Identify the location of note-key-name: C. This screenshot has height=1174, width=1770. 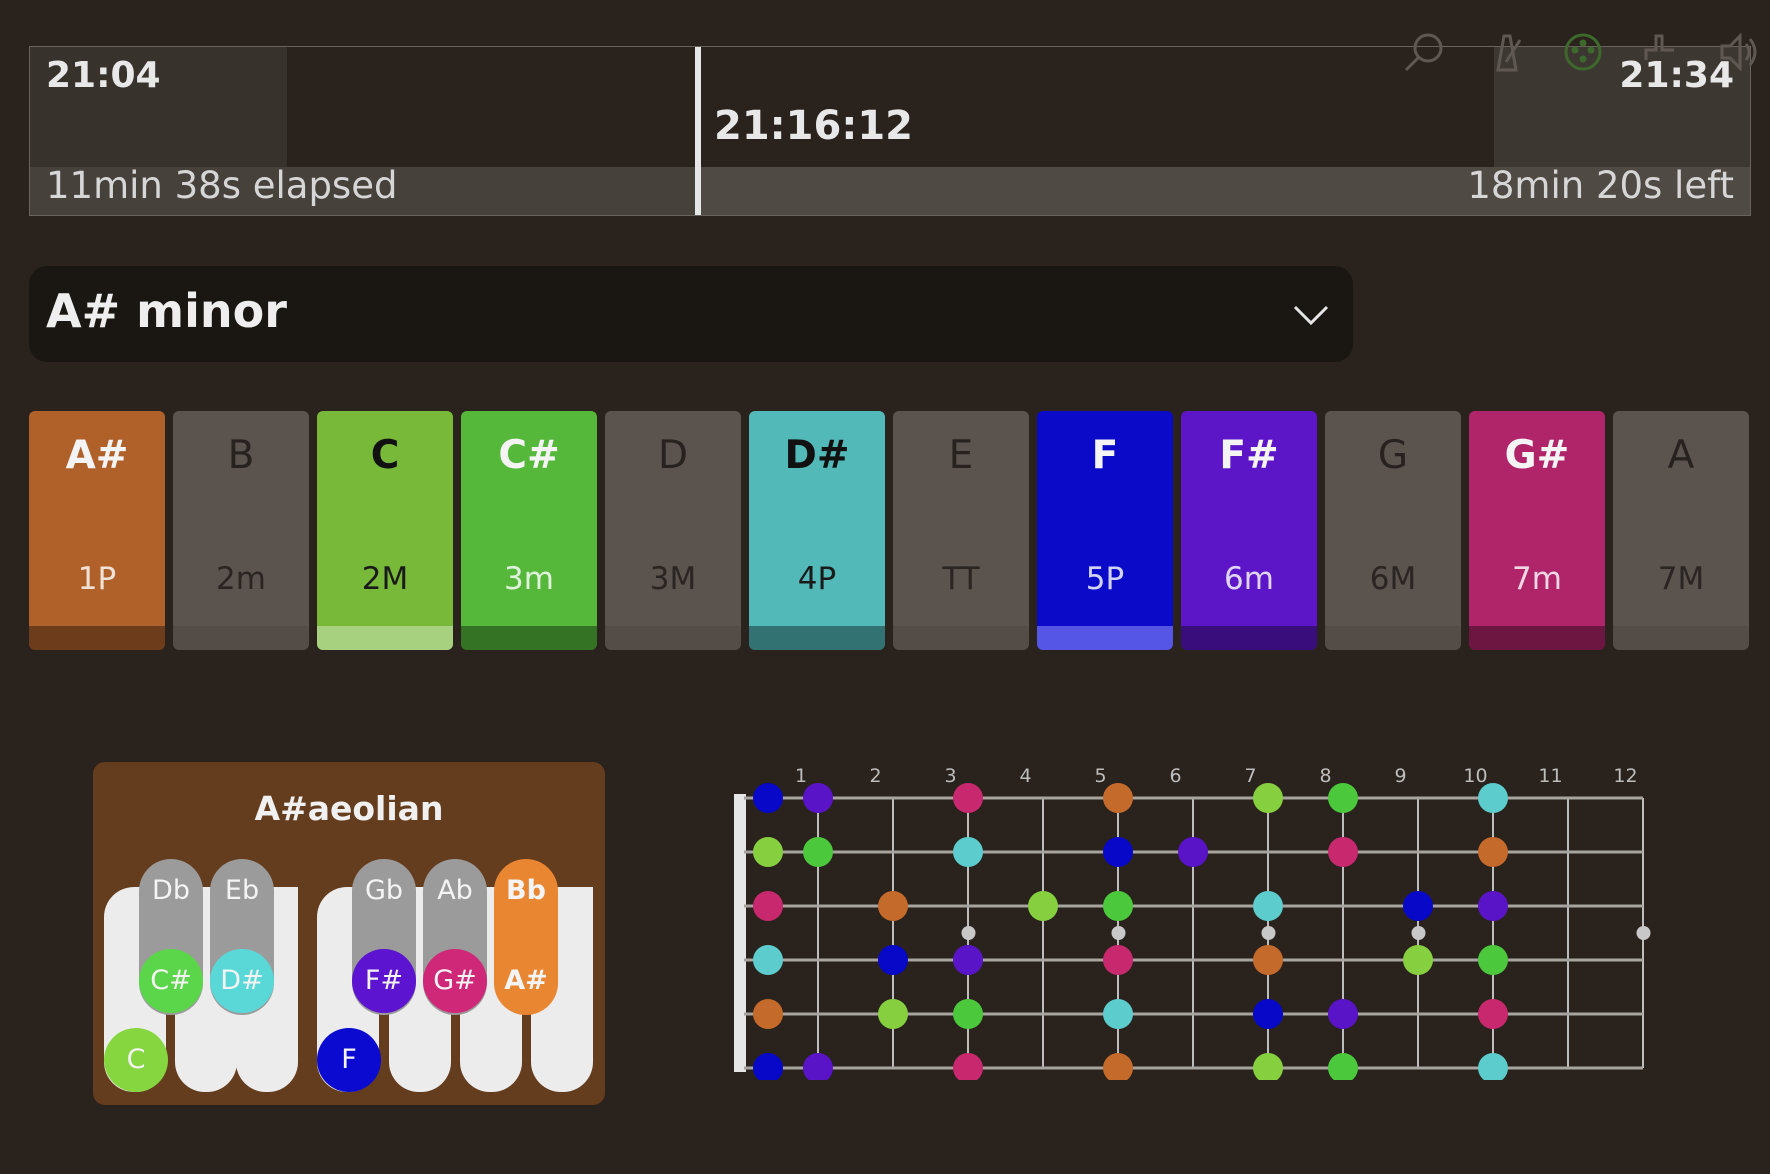
(385, 455).